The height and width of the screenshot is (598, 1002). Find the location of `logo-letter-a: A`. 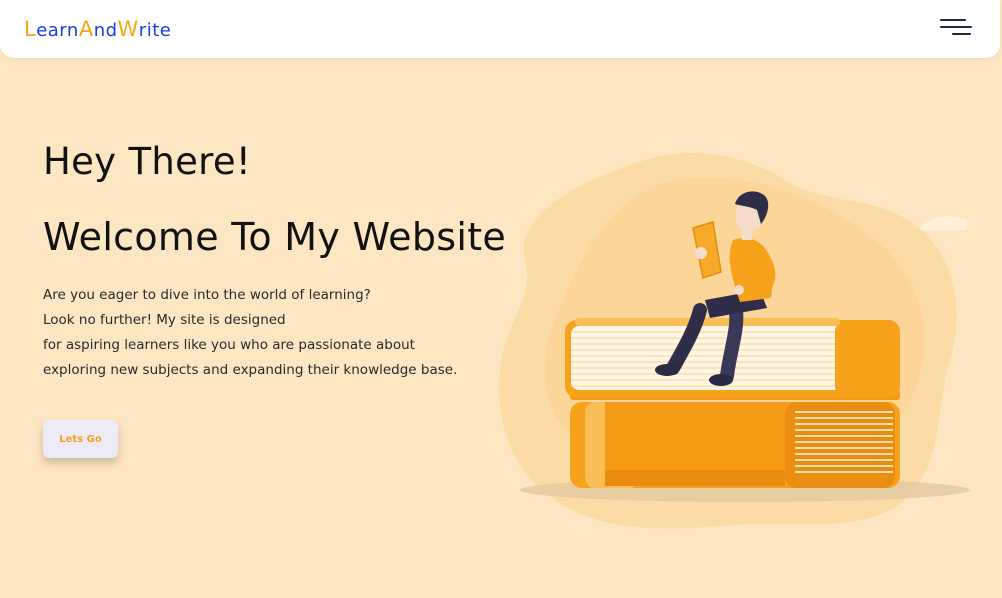

logo-letter-a: A is located at coordinates (86, 29).